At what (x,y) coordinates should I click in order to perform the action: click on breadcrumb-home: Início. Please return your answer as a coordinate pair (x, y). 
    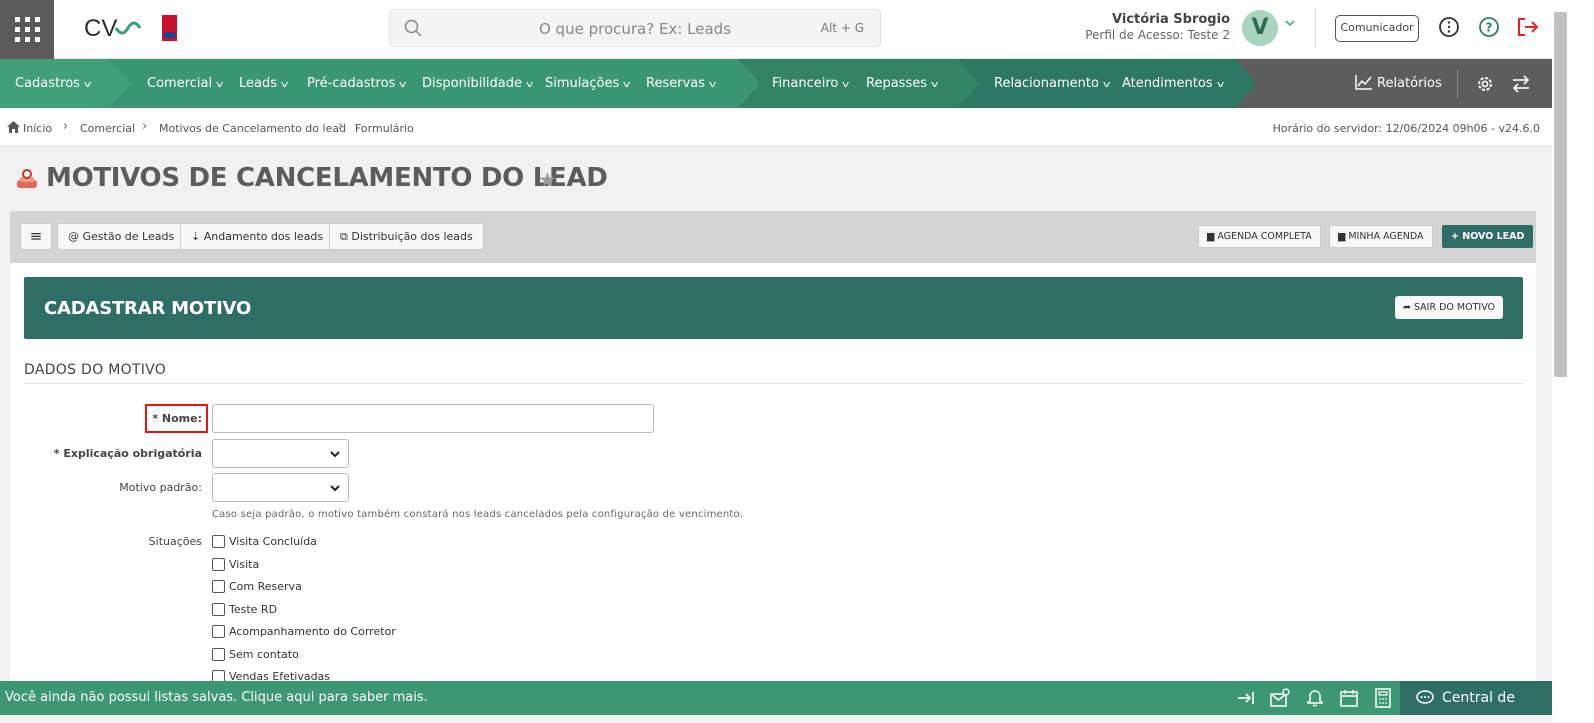
    Looking at the image, I should click on (37, 128).